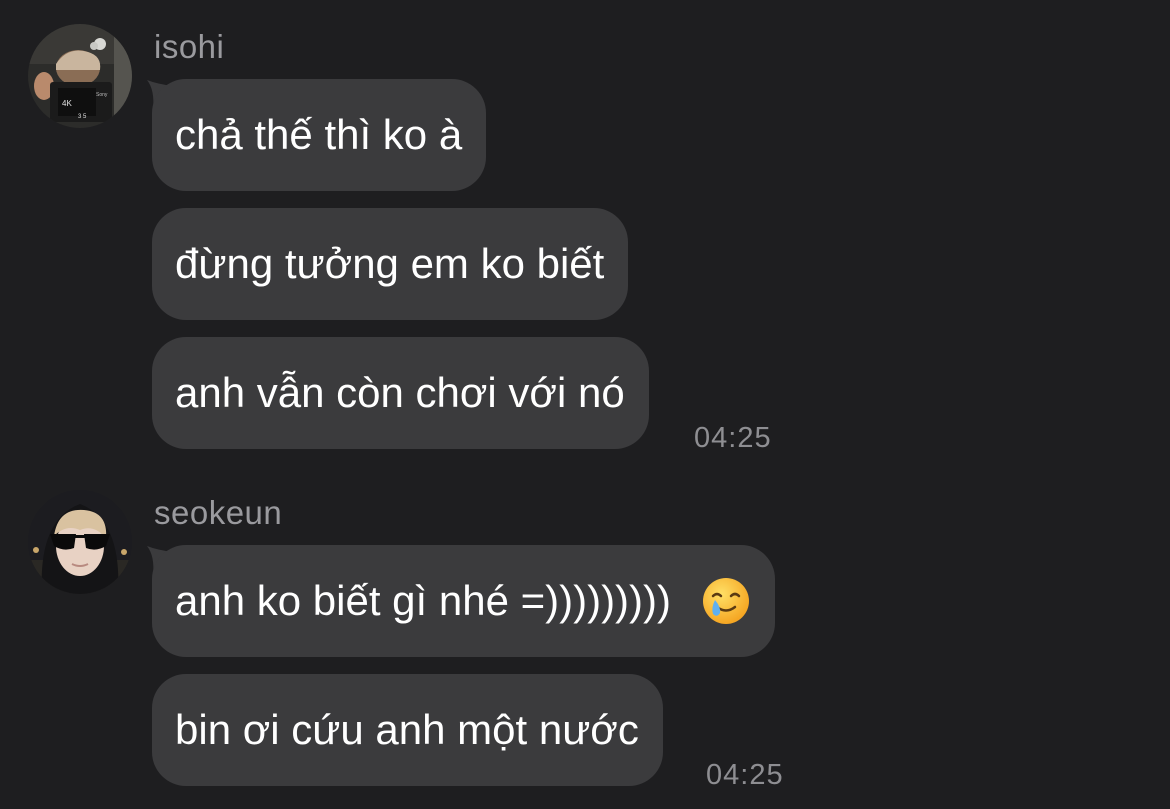 This screenshot has height=809, width=1170. What do you see at coordinates (218, 512) in the screenshot?
I see `sender-name-seokeun: seokeun` at bounding box center [218, 512].